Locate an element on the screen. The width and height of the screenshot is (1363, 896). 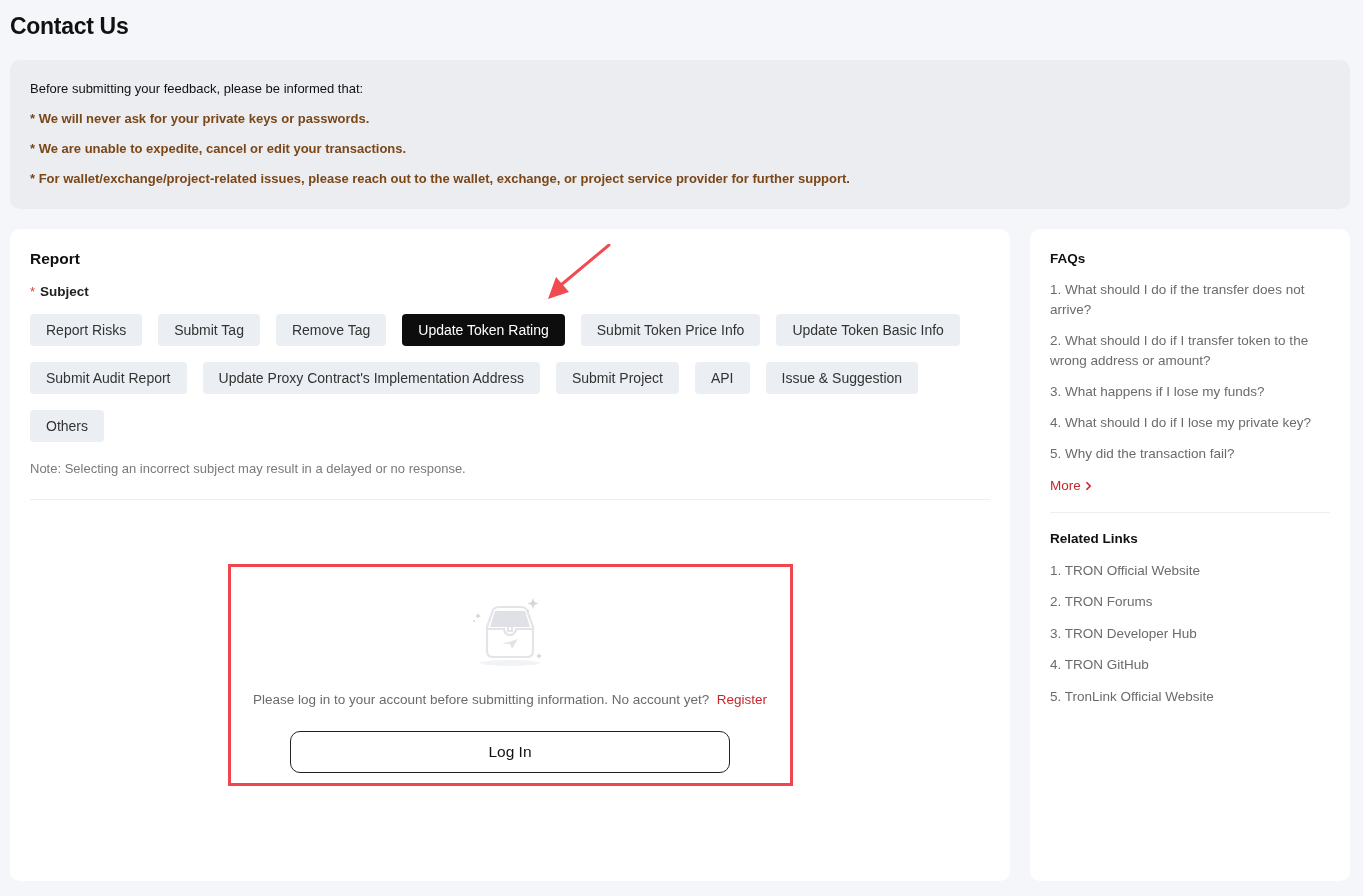
required-mark: * is located at coordinates (33, 292).